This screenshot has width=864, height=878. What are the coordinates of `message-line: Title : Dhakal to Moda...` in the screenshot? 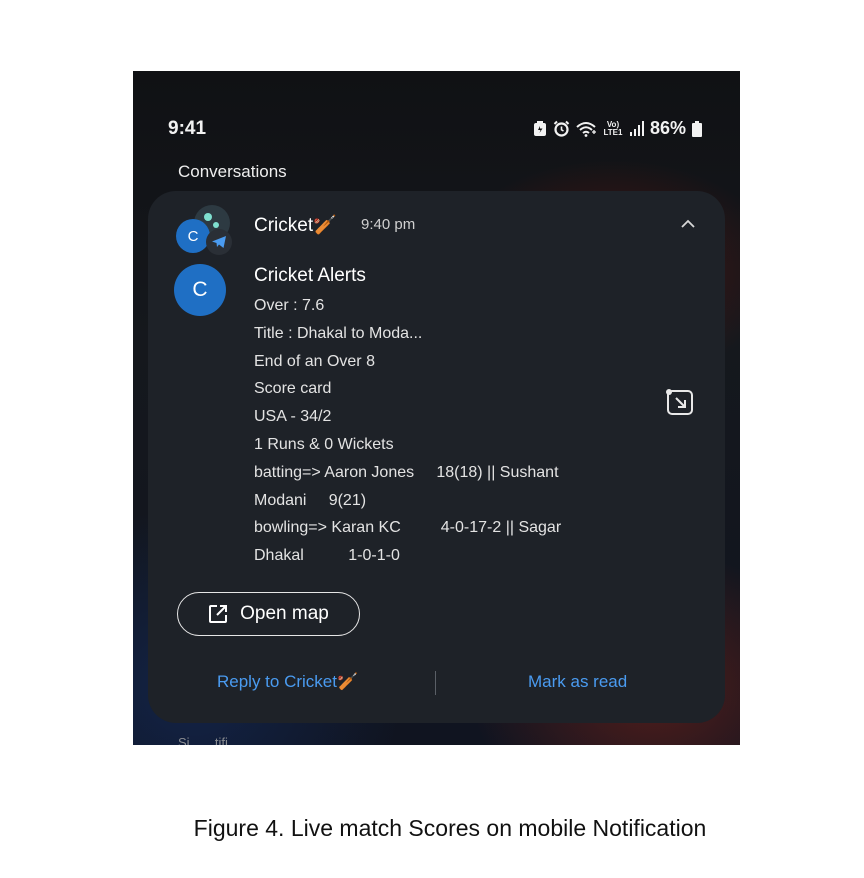 It's located at (338, 333).